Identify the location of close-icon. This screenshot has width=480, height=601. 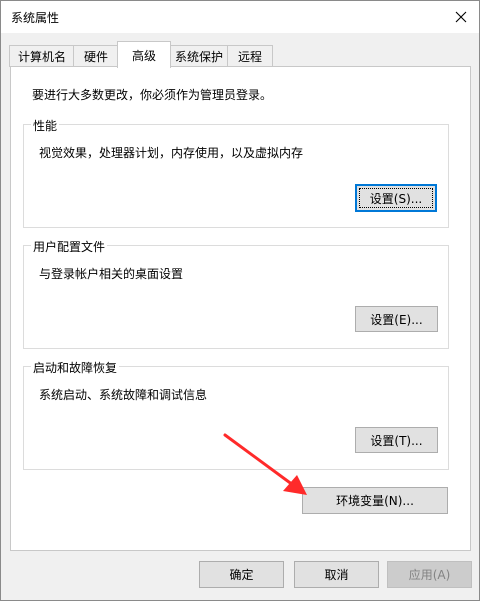
(461, 17).